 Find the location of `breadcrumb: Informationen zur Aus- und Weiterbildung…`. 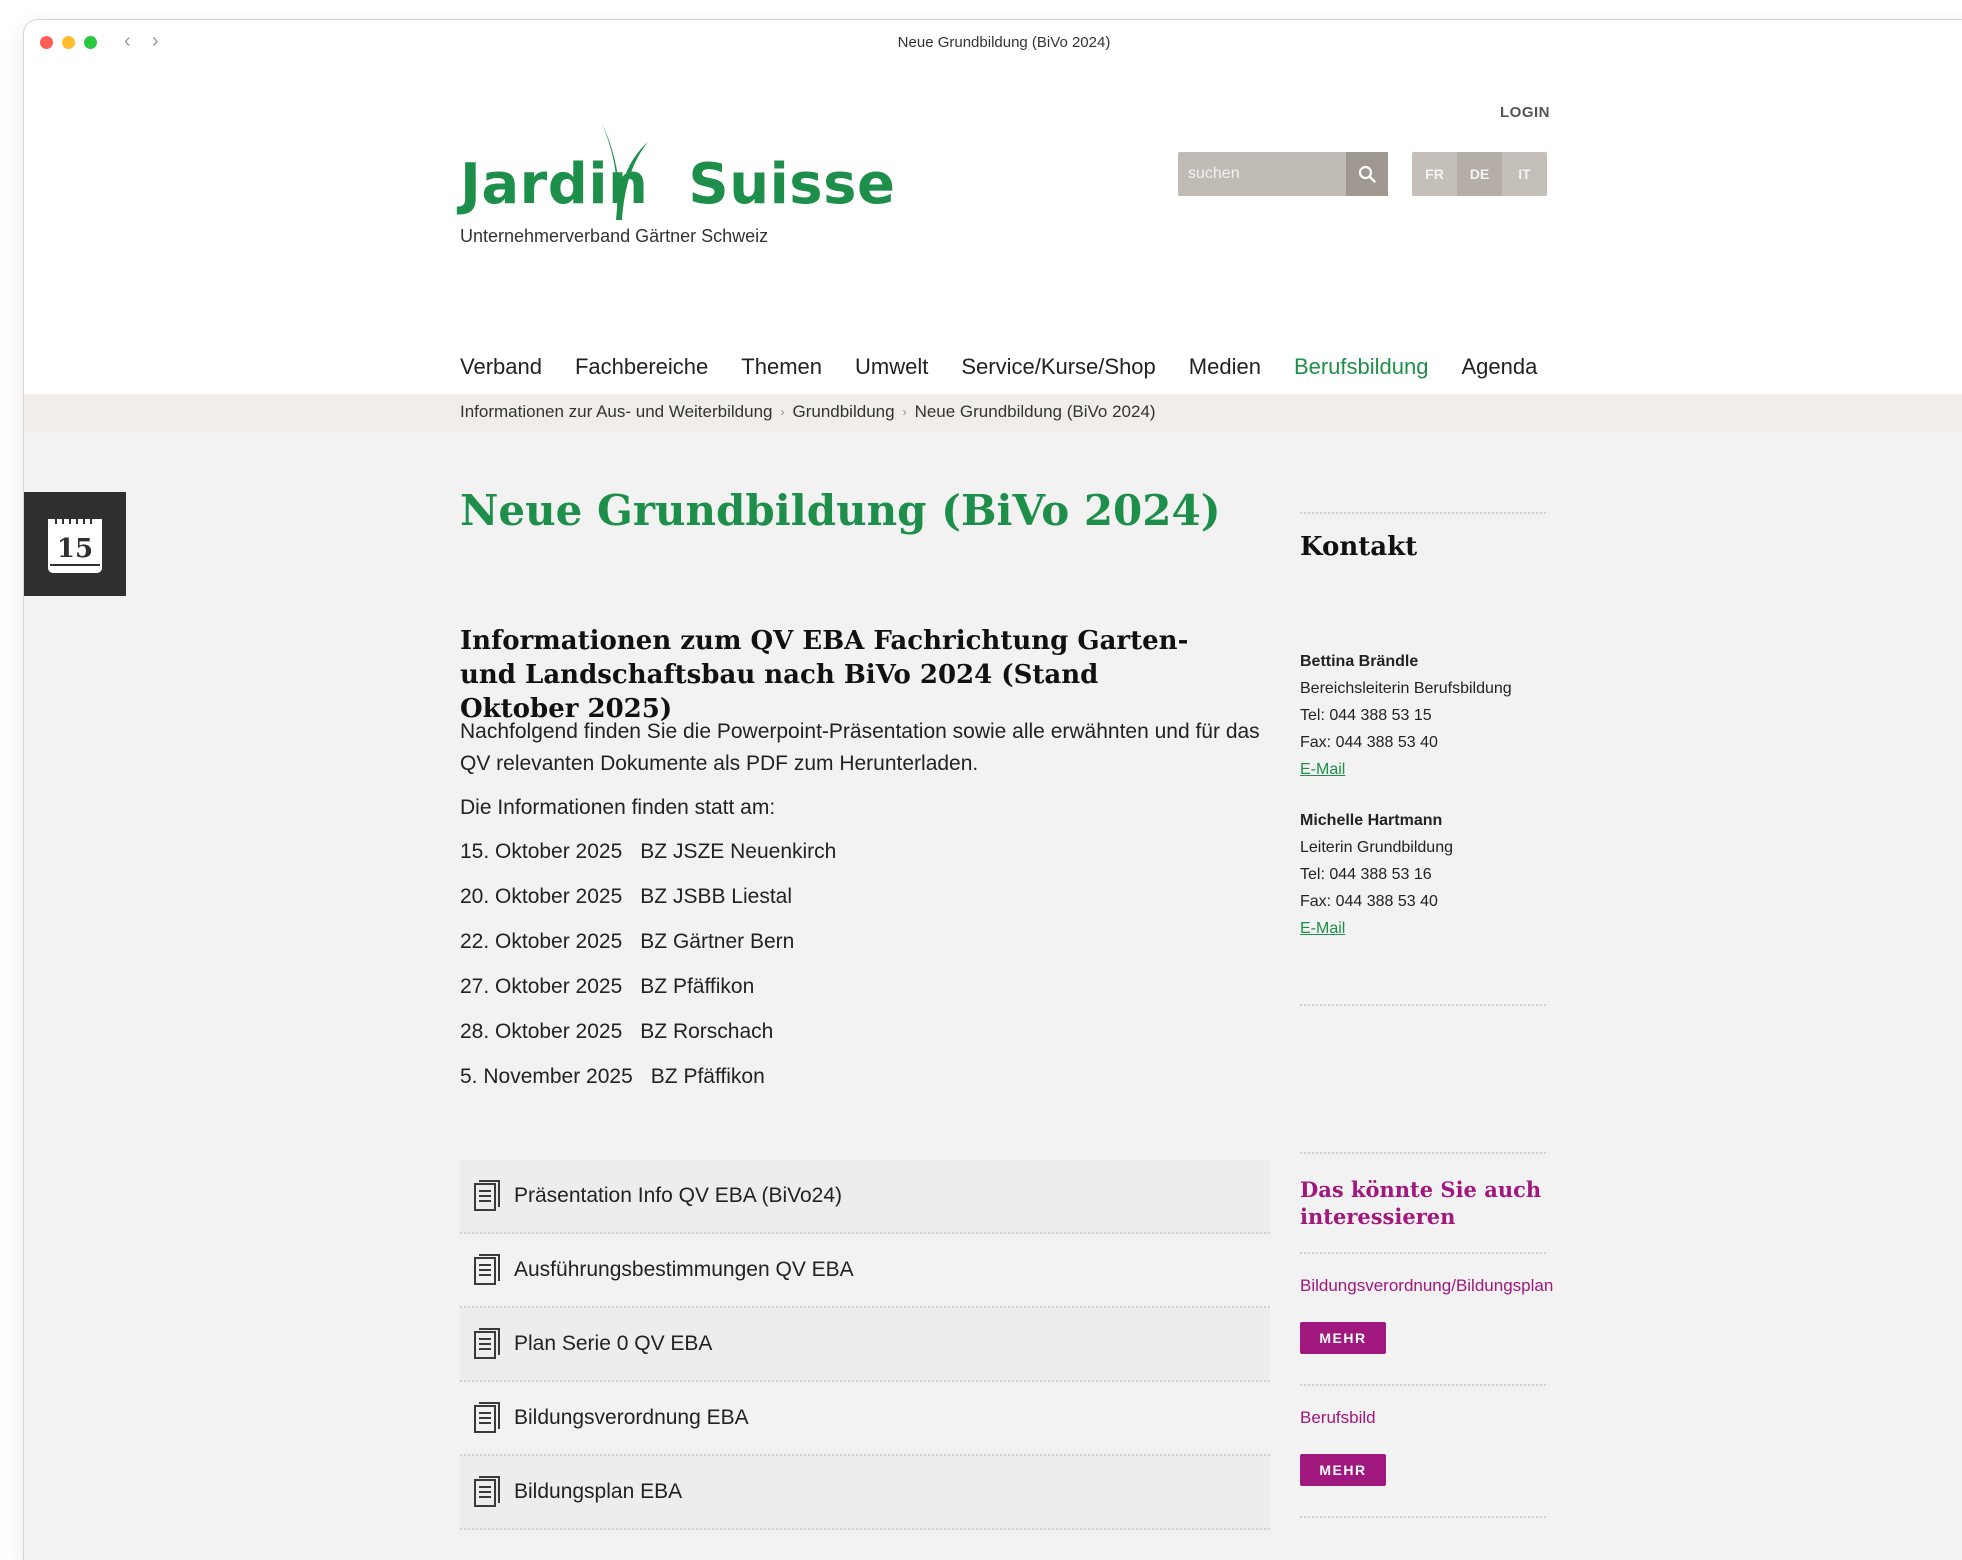

breadcrumb: Informationen zur Aus- und Weiterbildung… is located at coordinates (808, 412).